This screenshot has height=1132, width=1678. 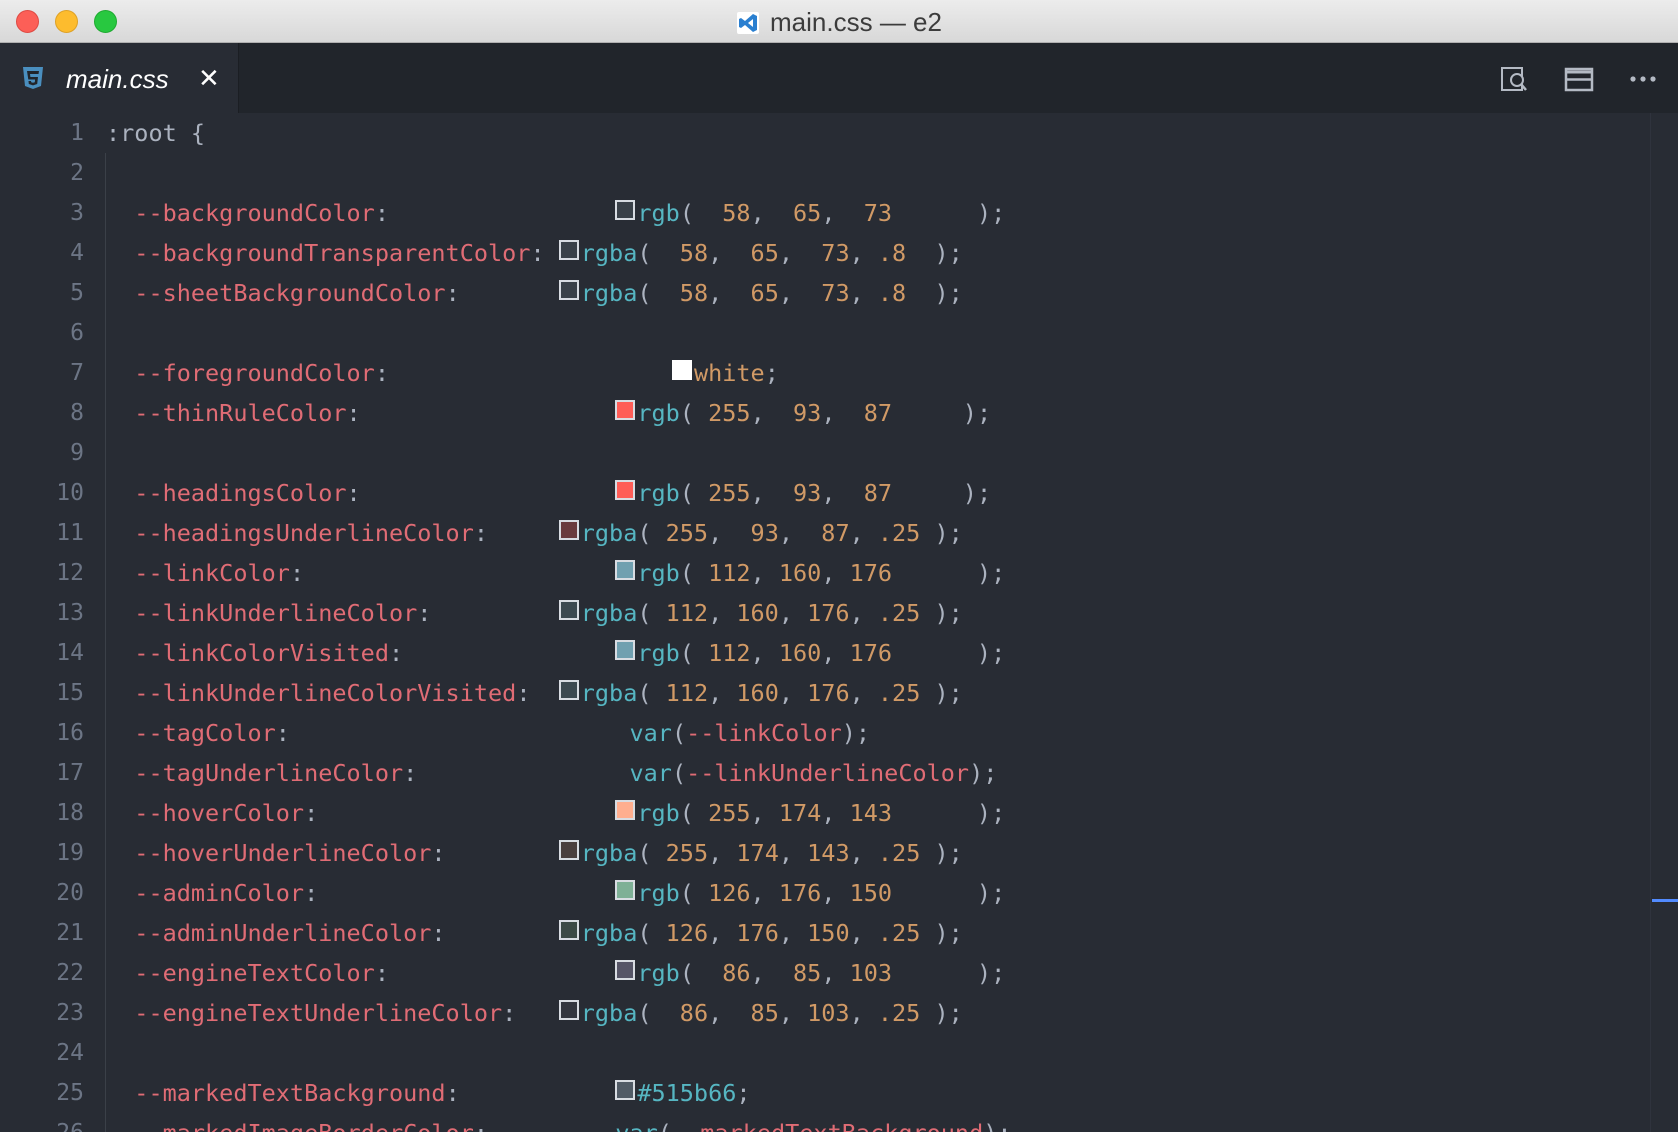 What do you see at coordinates (1579, 79) in the screenshot?
I see `split-editor-icon` at bounding box center [1579, 79].